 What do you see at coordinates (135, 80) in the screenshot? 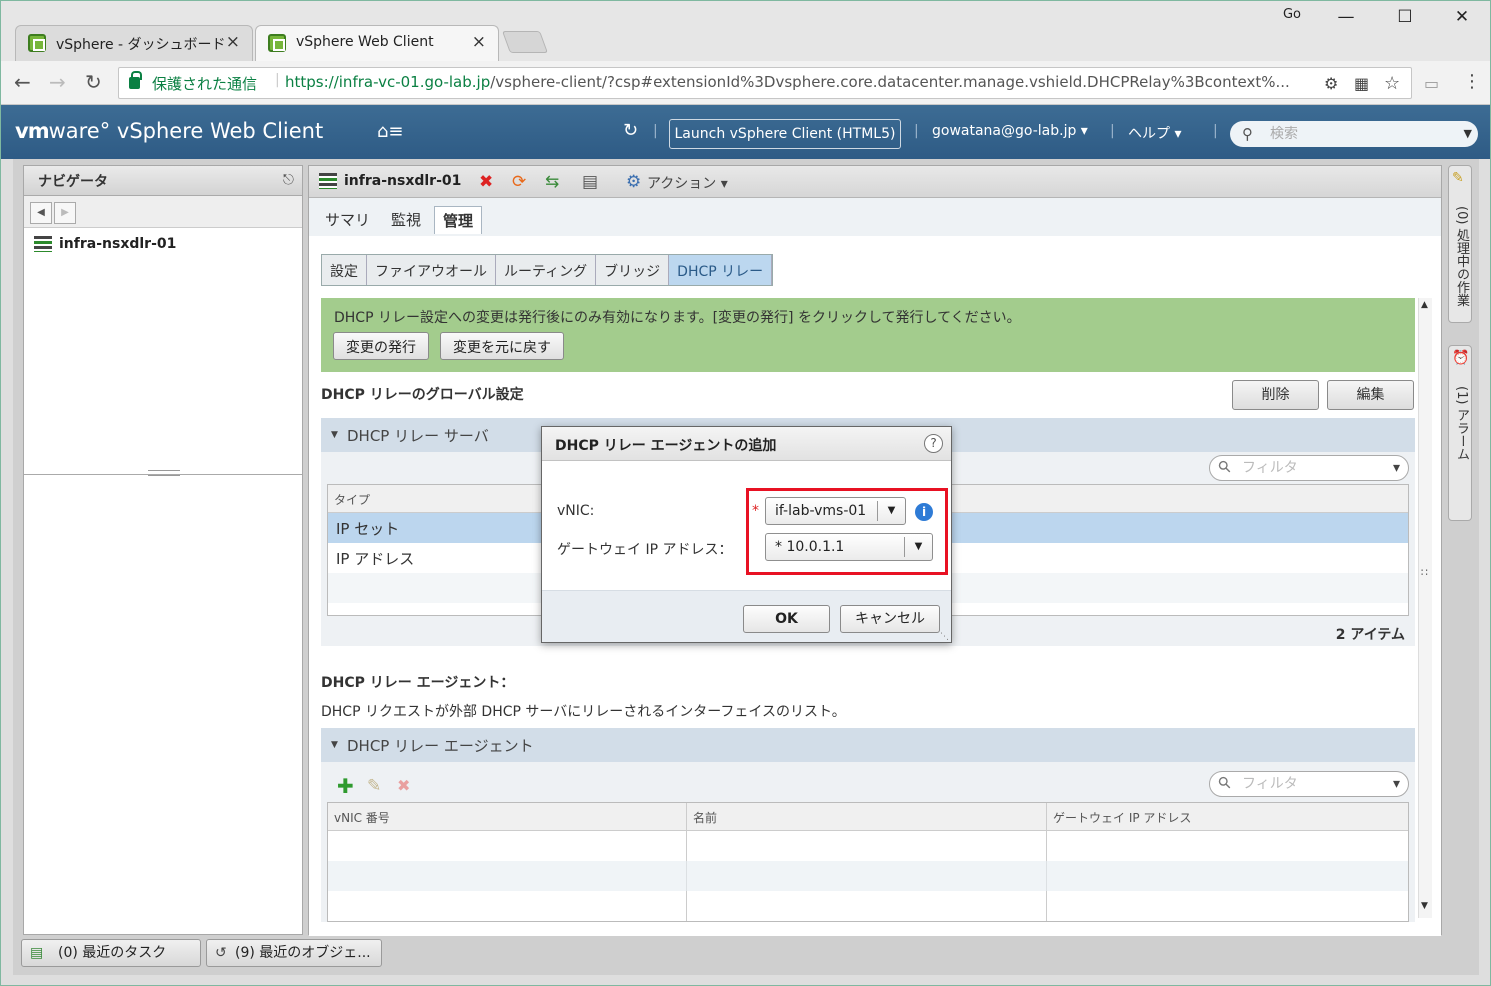
I see `lock-icon` at bounding box center [135, 80].